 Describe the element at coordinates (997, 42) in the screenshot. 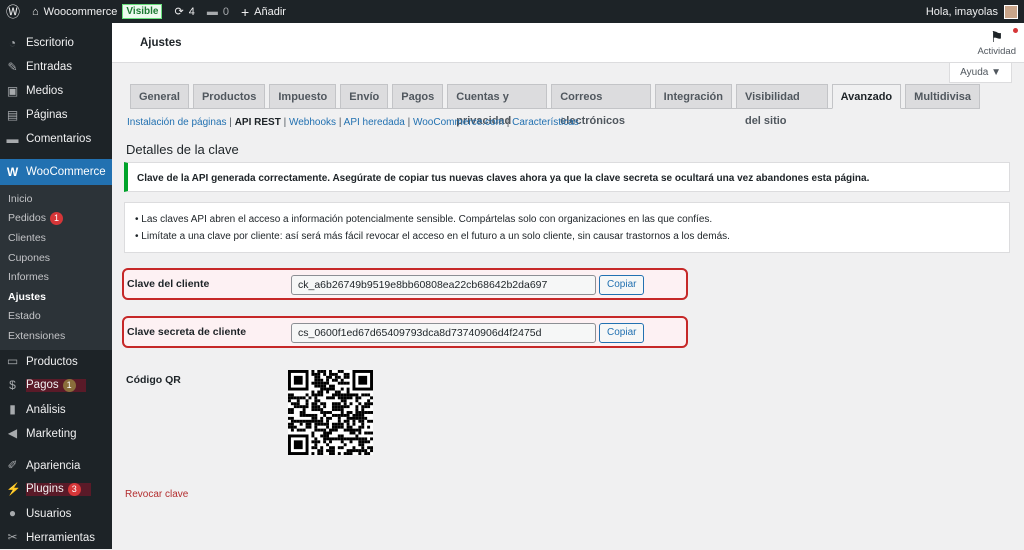

I see `activity-button: ⚑ Actividad` at that location.